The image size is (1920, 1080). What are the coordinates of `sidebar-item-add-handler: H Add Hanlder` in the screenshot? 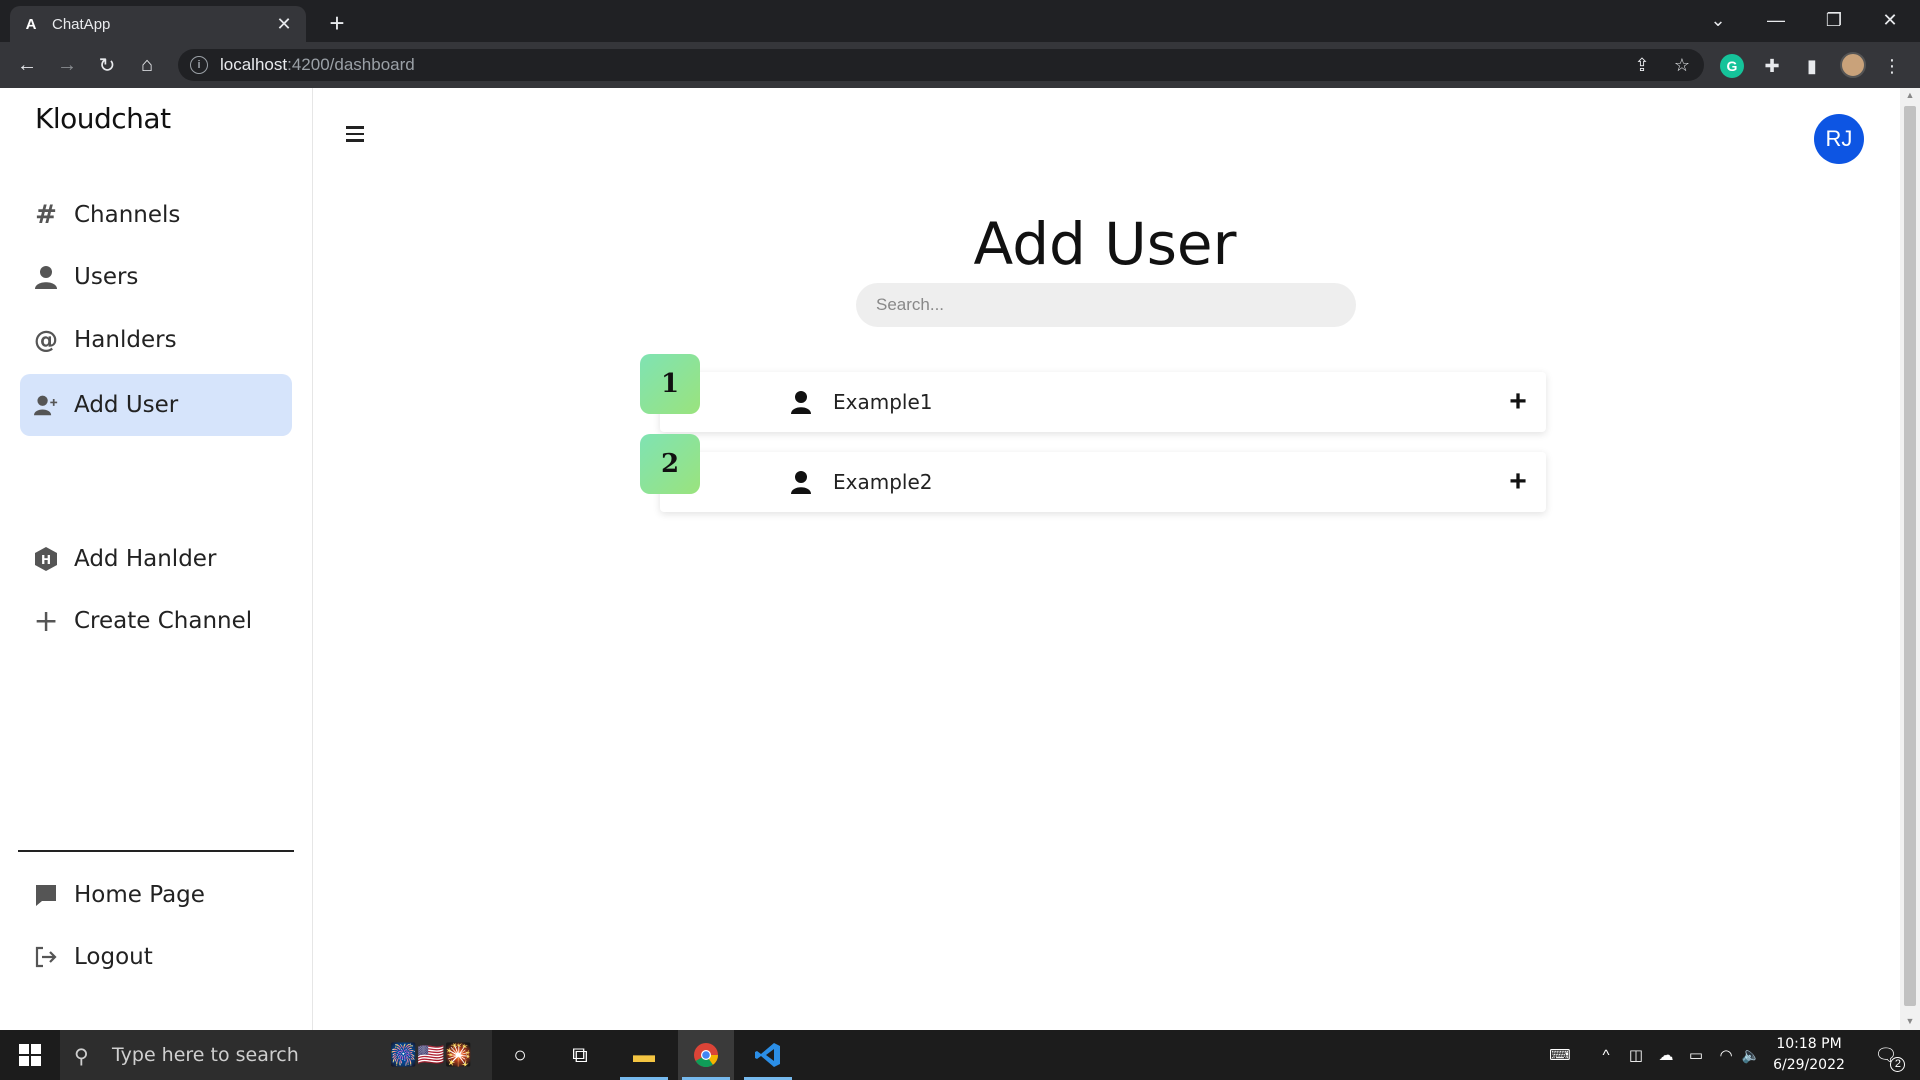 It's located at (156, 559).